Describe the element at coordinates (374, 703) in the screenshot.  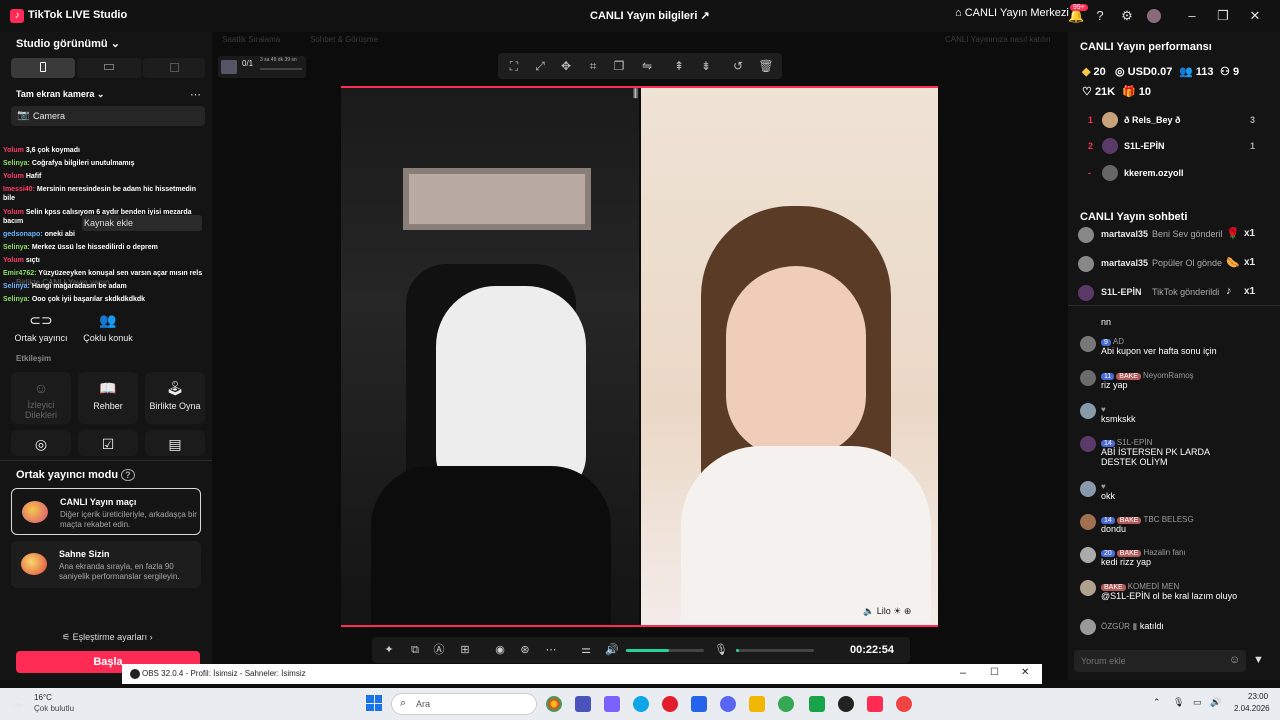
I see `windows-start-icon` at that location.